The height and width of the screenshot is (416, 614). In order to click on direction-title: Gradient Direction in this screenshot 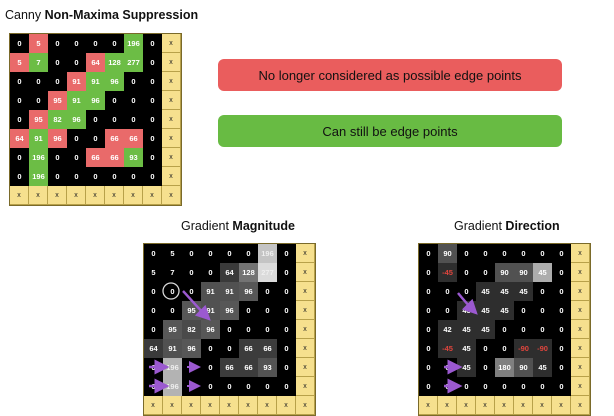, I will do `click(507, 226)`.